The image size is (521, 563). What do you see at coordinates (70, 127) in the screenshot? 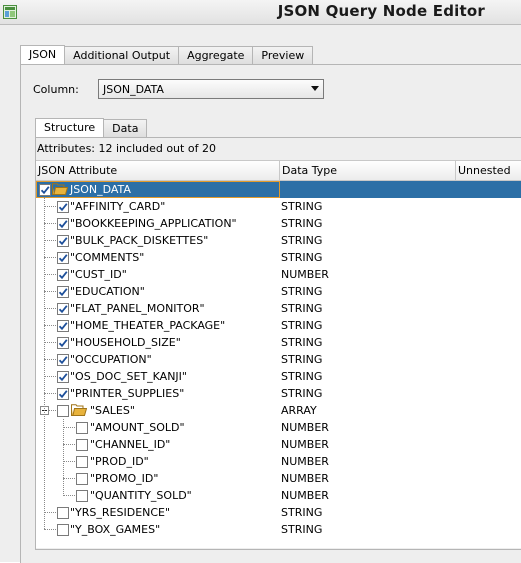
I see `tab-structure: Structure` at bounding box center [70, 127].